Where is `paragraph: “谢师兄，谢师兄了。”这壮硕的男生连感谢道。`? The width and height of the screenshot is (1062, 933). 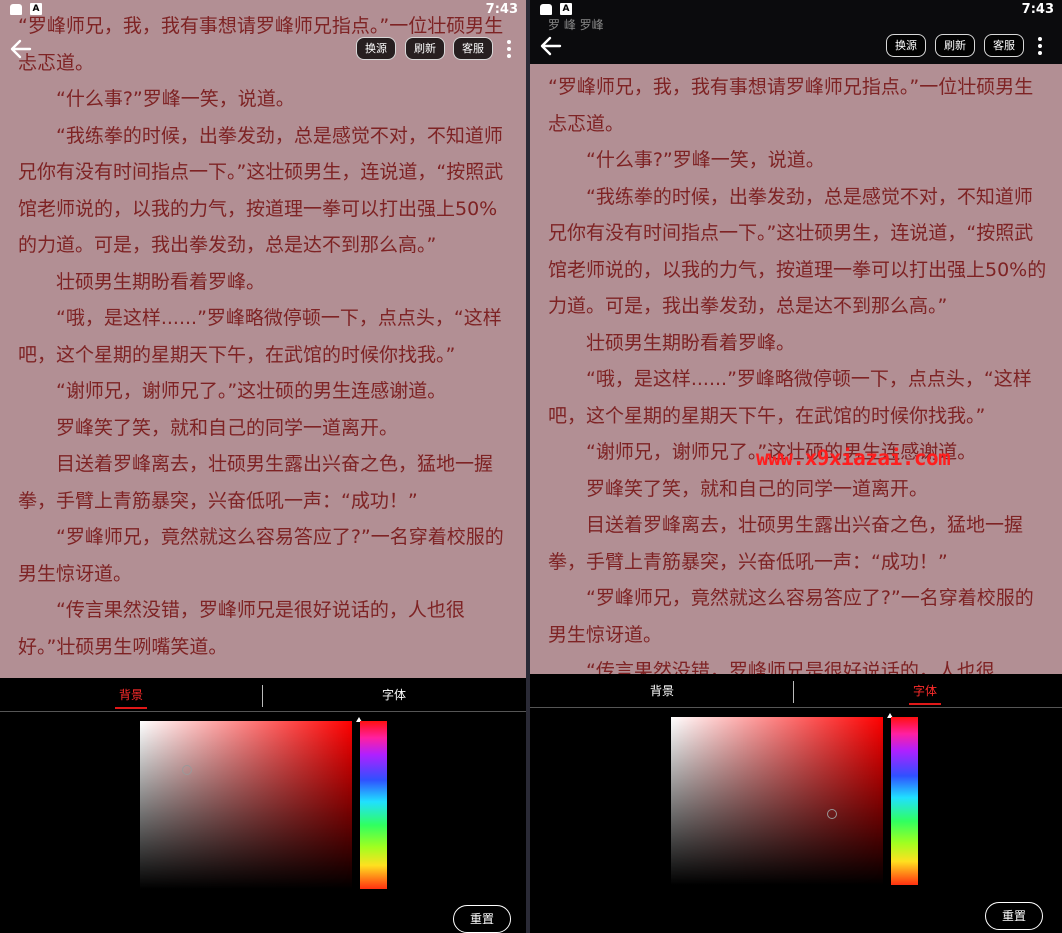 paragraph: “谢师兄，谢师兄了。”这壮硕的男生连感谢道。 is located at coordinates (251, 391).